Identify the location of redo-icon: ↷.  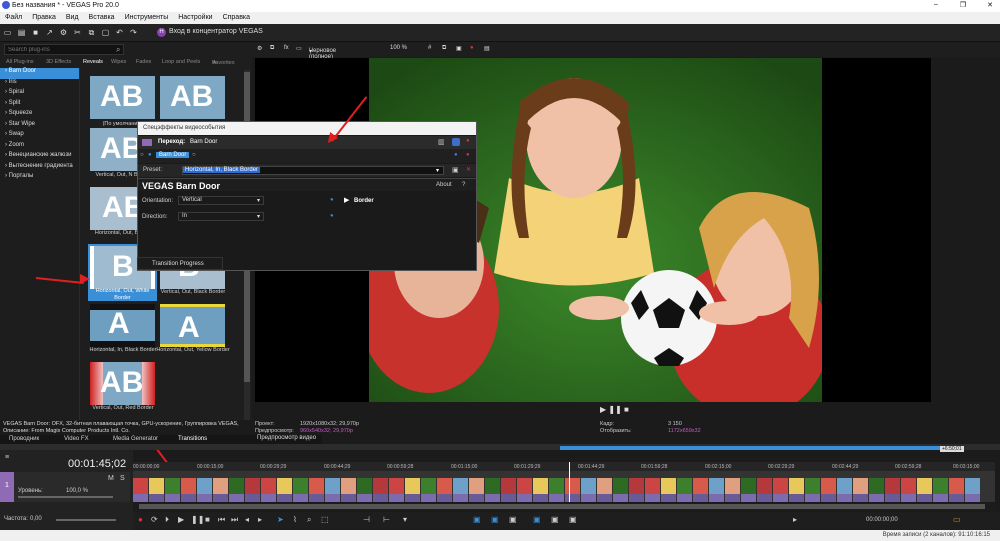
(133, 32).